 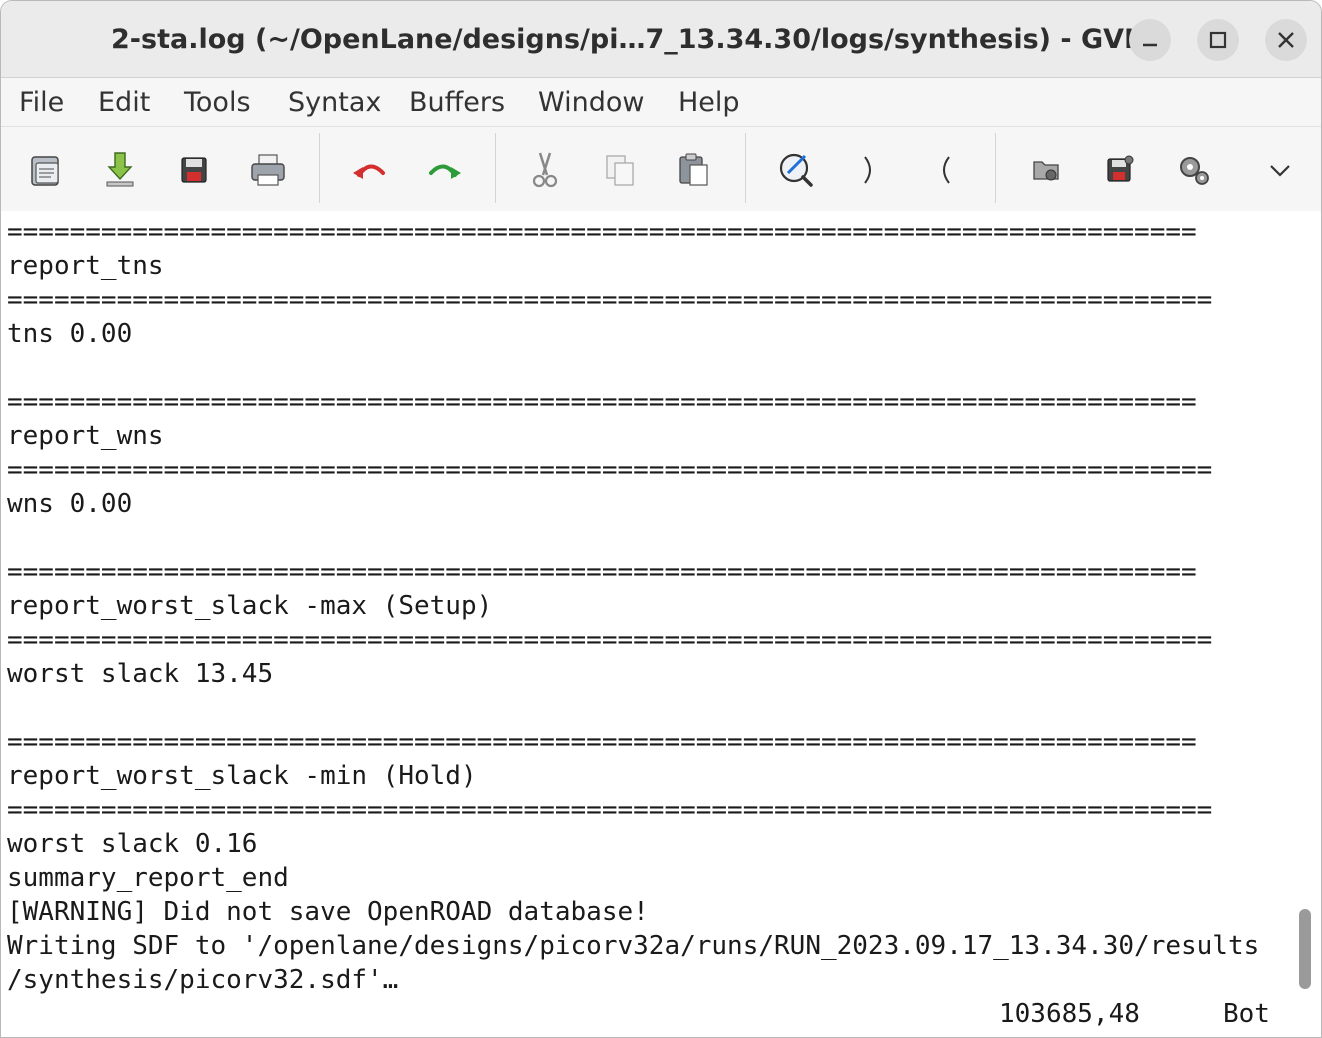 I want to click on find-prev-button, so click(x=944, y=170).